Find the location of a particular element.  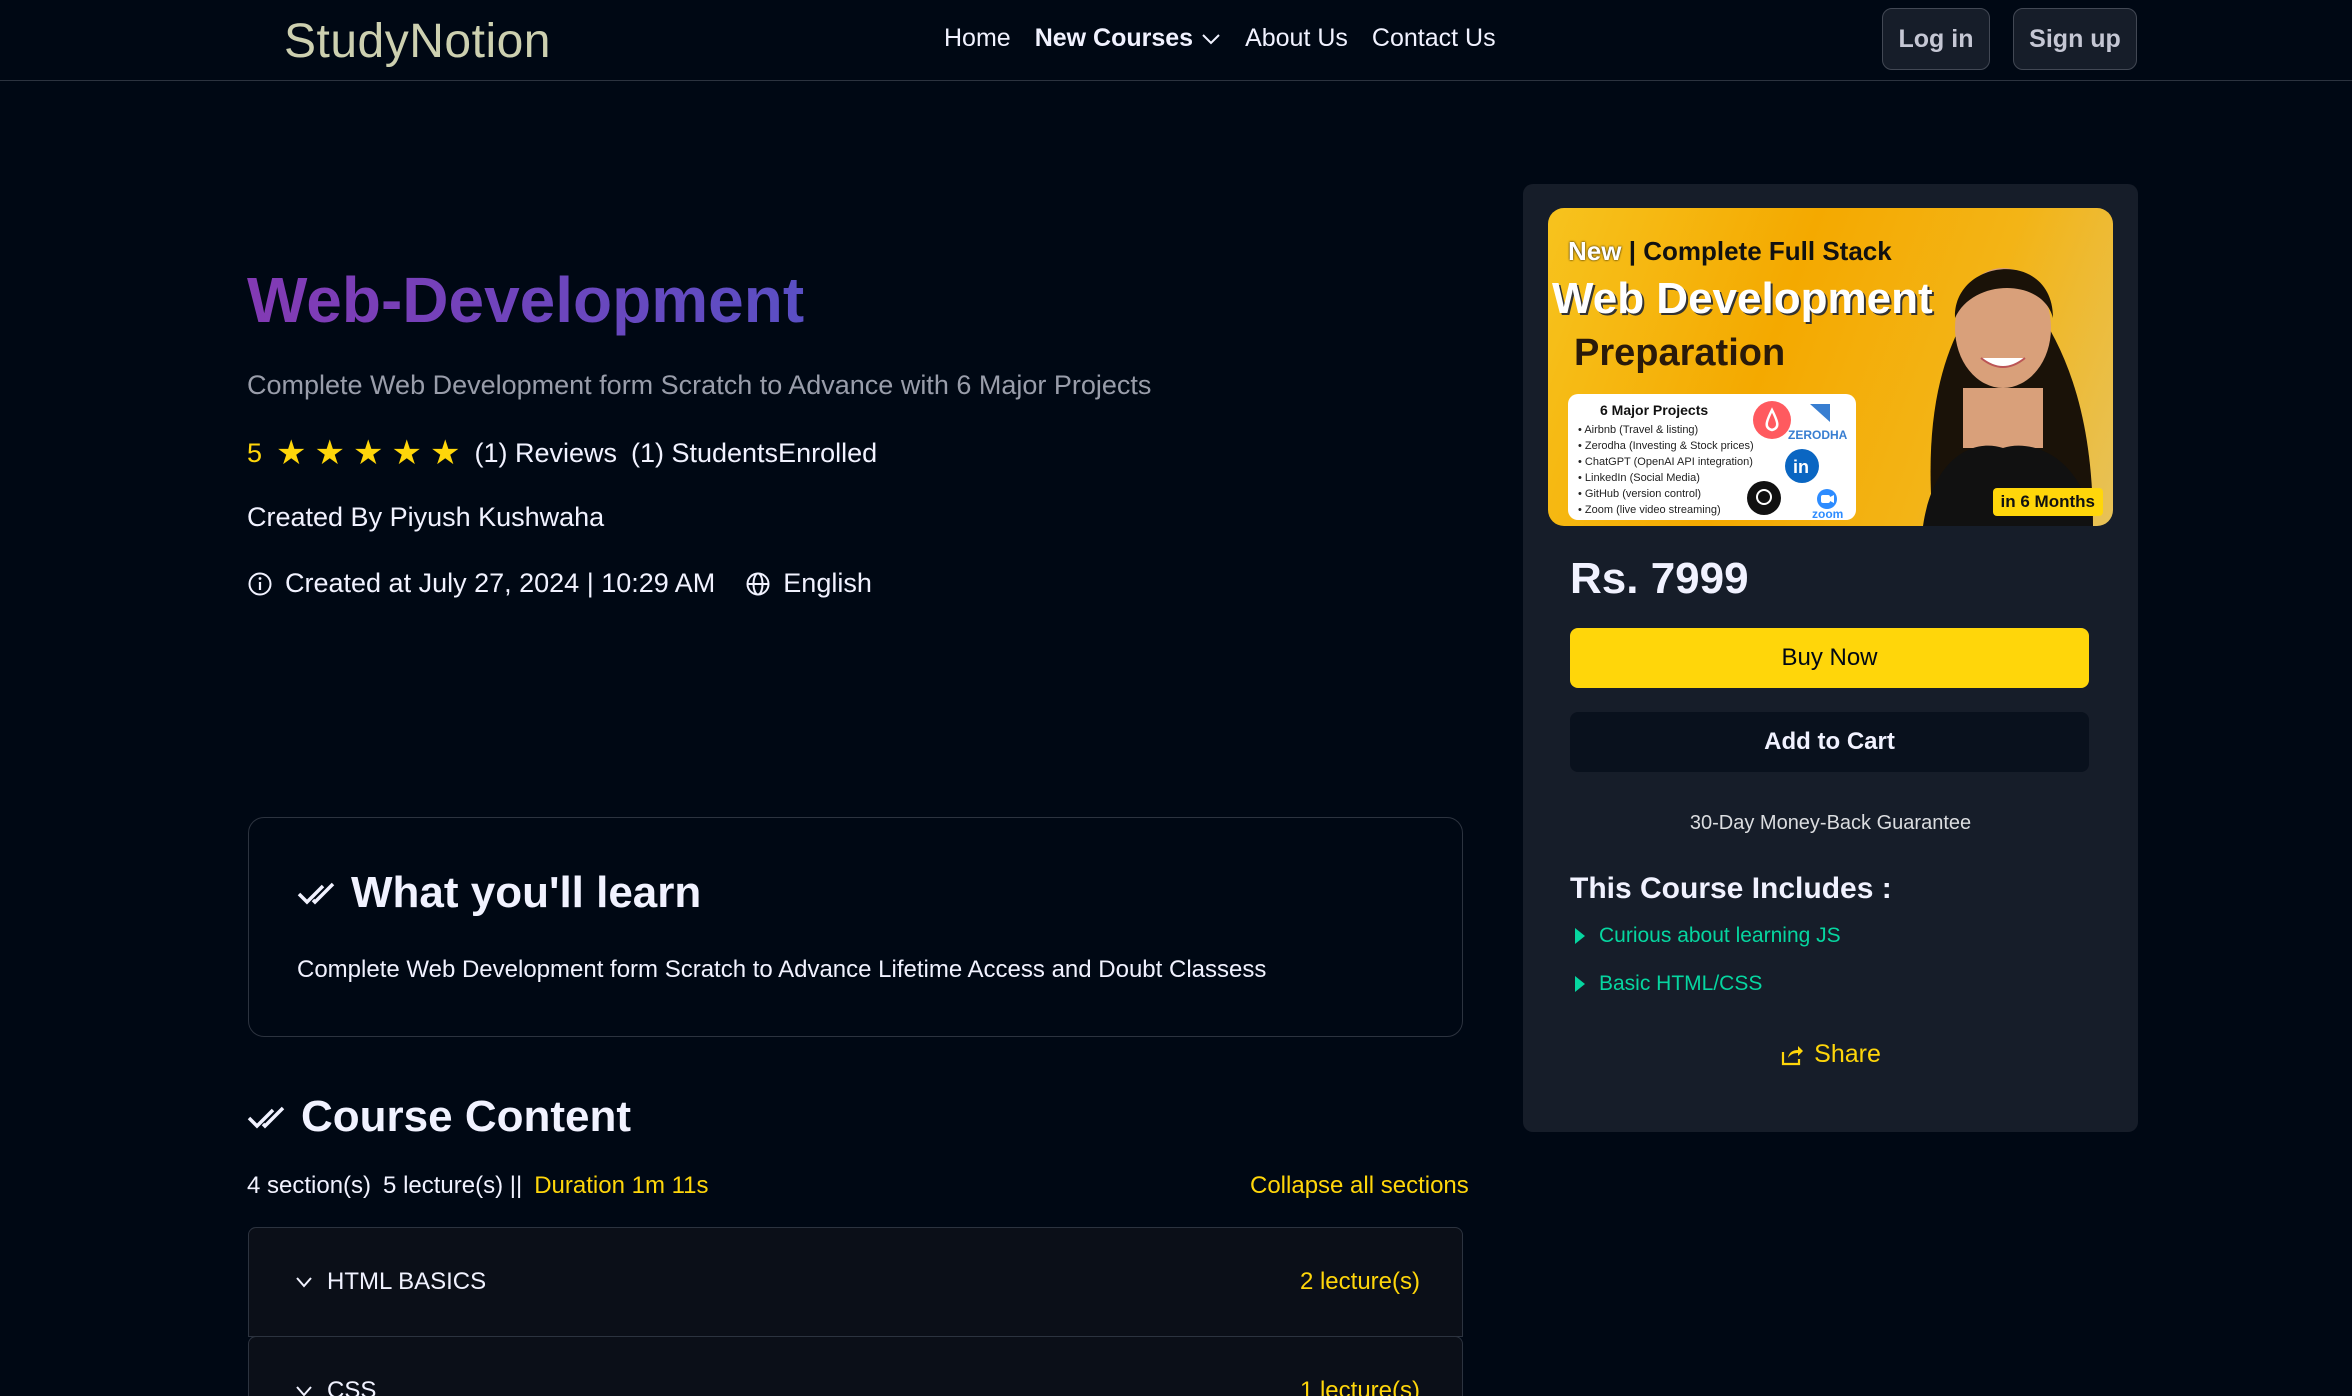

course-includes-title: This Course Includes : is located at coordinates (1731, 888).